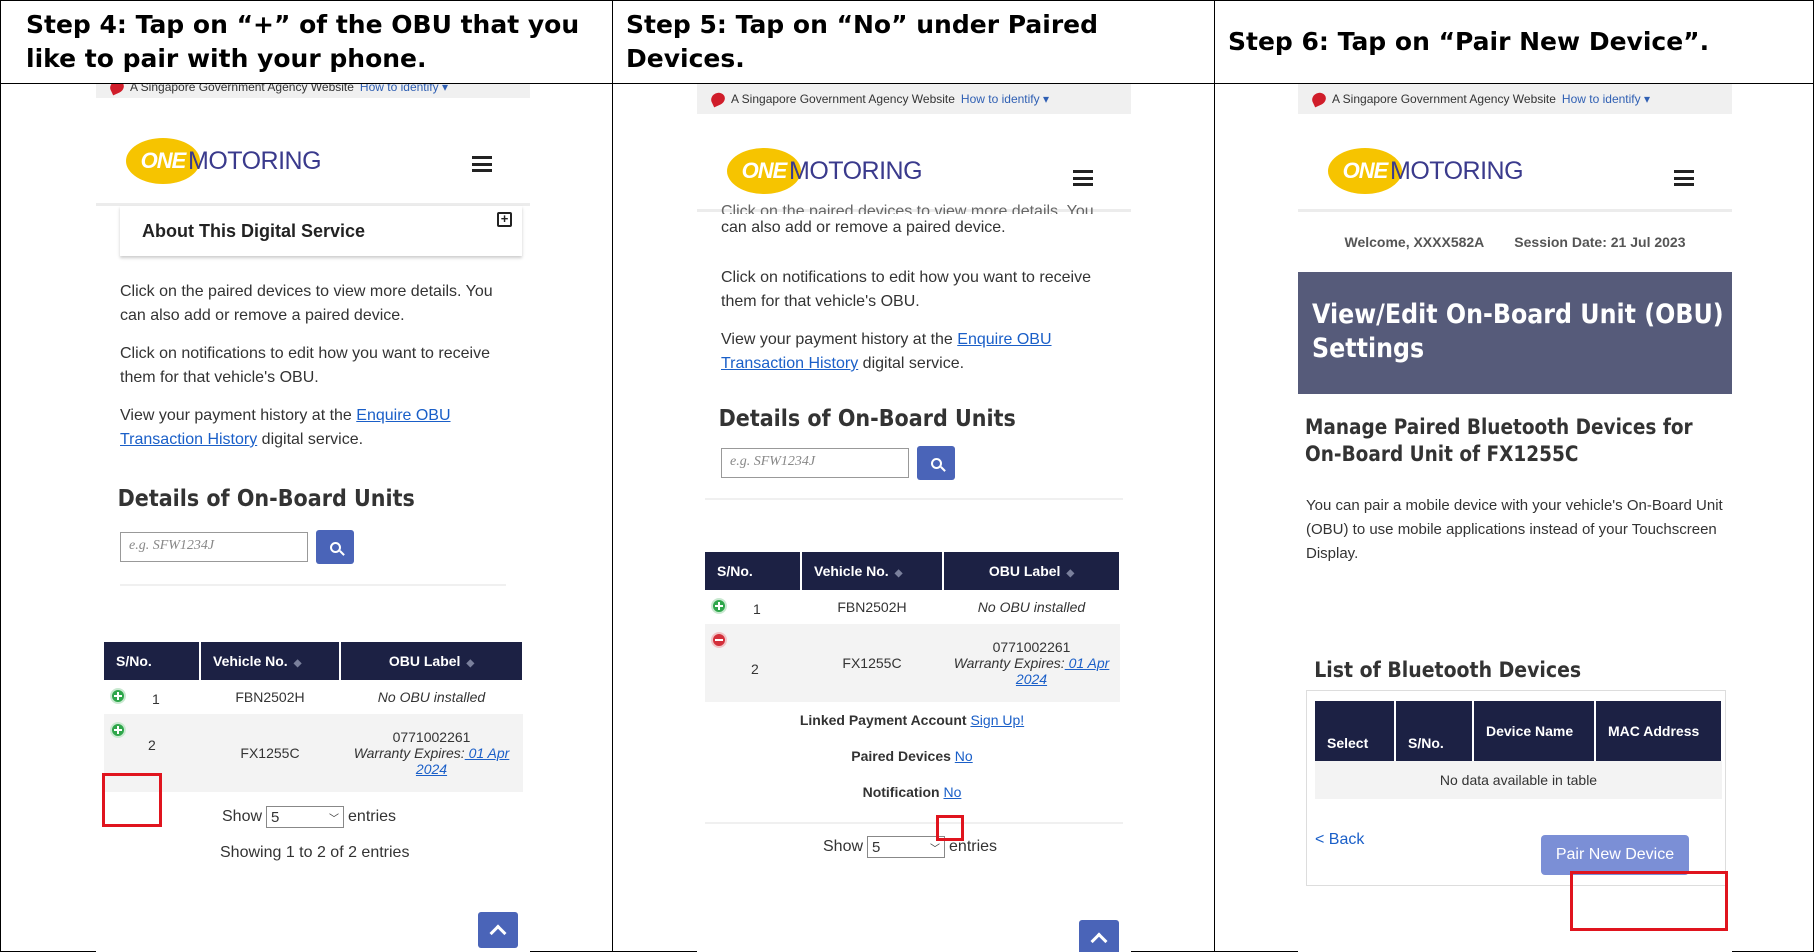 This screenshot has width=1814, height=952. Describe the element at coordinates (254, 230) in the screenshot. I see `accordion-title: About This Digital Service` at that location.